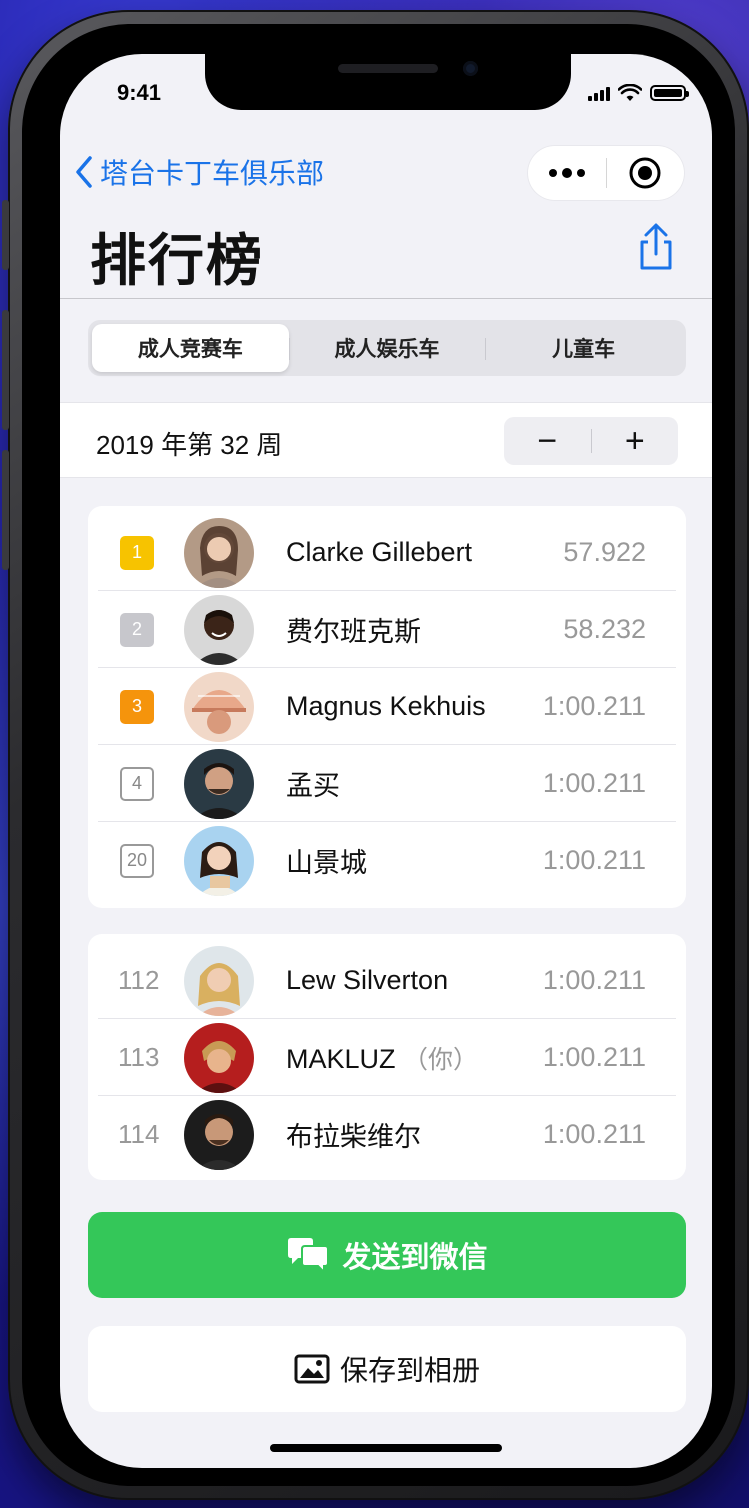 The width and height of the screenshot is (749, 1508). What do you see at coordinates (367, 980) in the screenshot?
I see `racer-name: Lew Silverton` at bounding box center [367, 980].